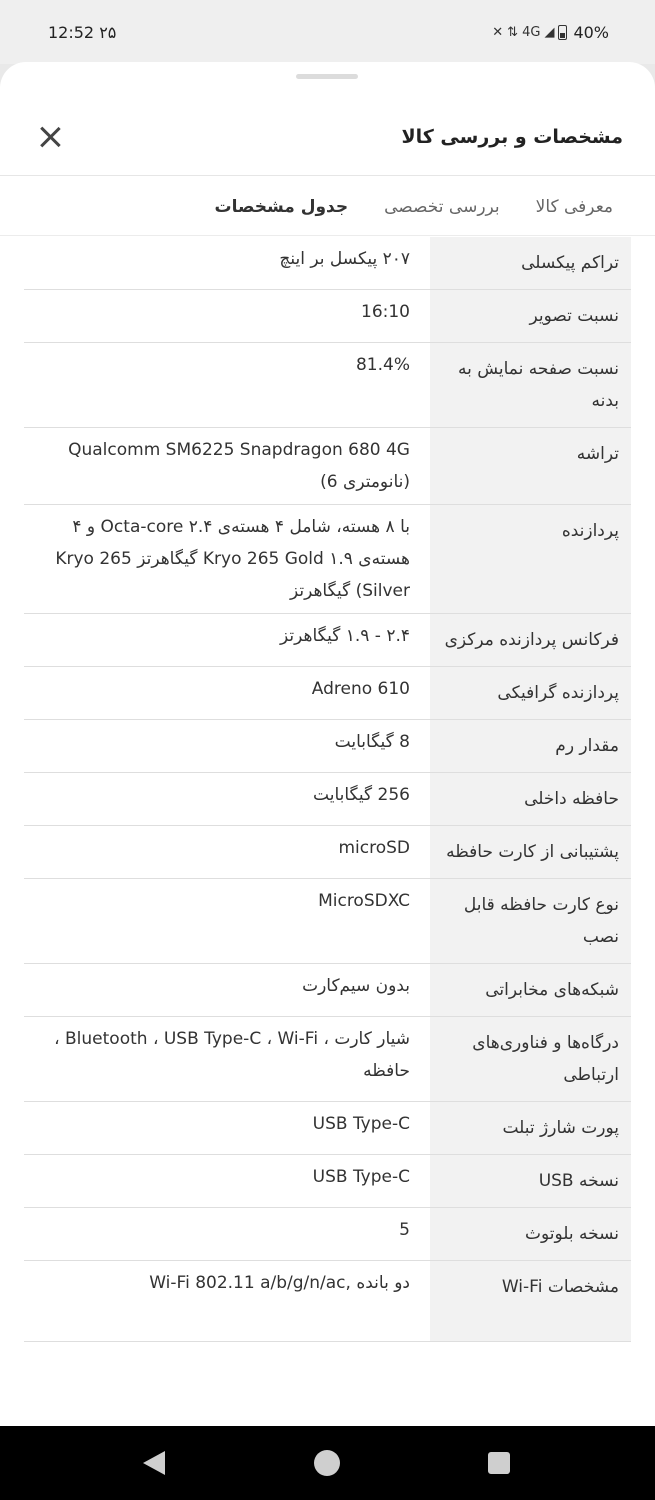 Image resolution: width=655 pixels, height=1500 pixels. I want to click on spec-label: تراکم پیکسلی, so click(530, 263).